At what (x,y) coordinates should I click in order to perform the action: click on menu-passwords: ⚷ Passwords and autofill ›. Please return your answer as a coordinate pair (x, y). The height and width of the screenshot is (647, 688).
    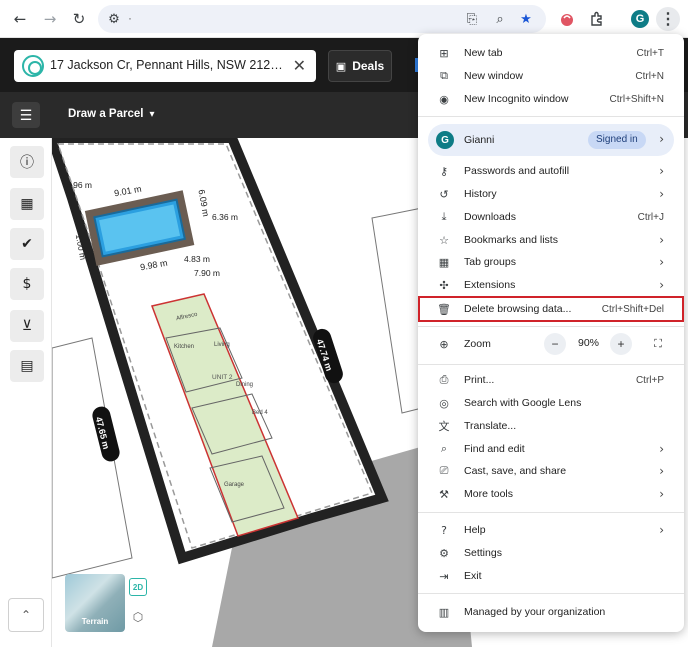
    Looking at the image, I should click on (551, 171).